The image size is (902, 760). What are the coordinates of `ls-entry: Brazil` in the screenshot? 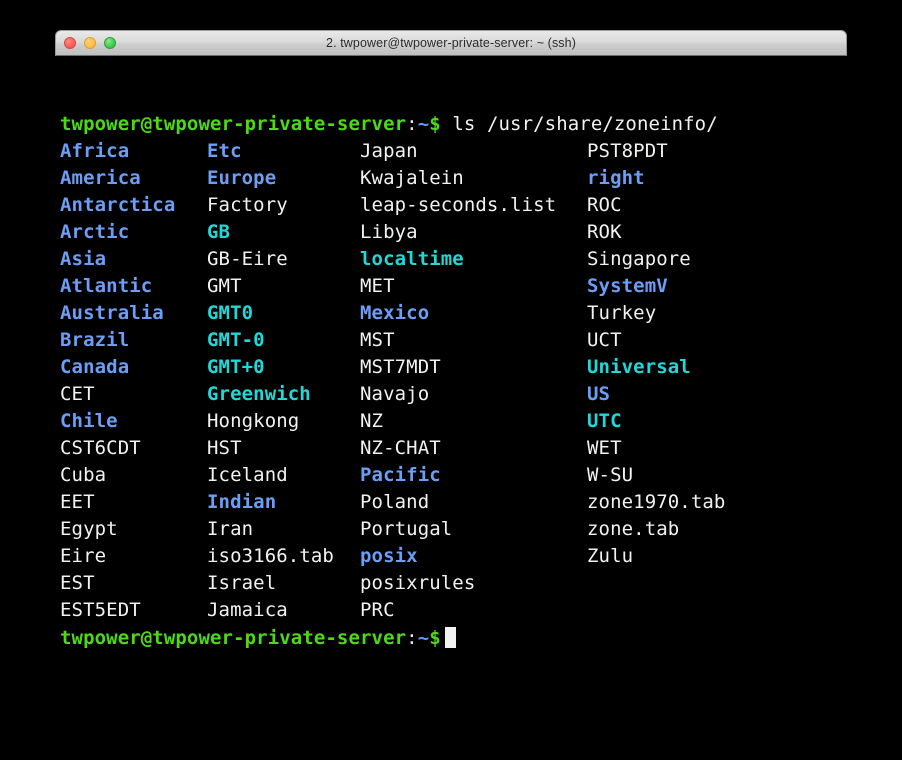 It's located at (95, 340).